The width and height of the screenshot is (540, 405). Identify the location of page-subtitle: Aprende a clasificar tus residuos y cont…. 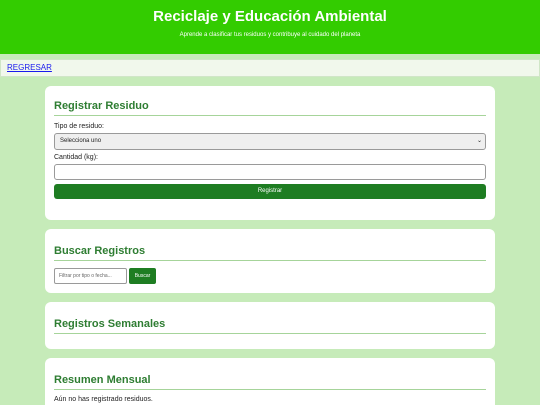
(270, 35).